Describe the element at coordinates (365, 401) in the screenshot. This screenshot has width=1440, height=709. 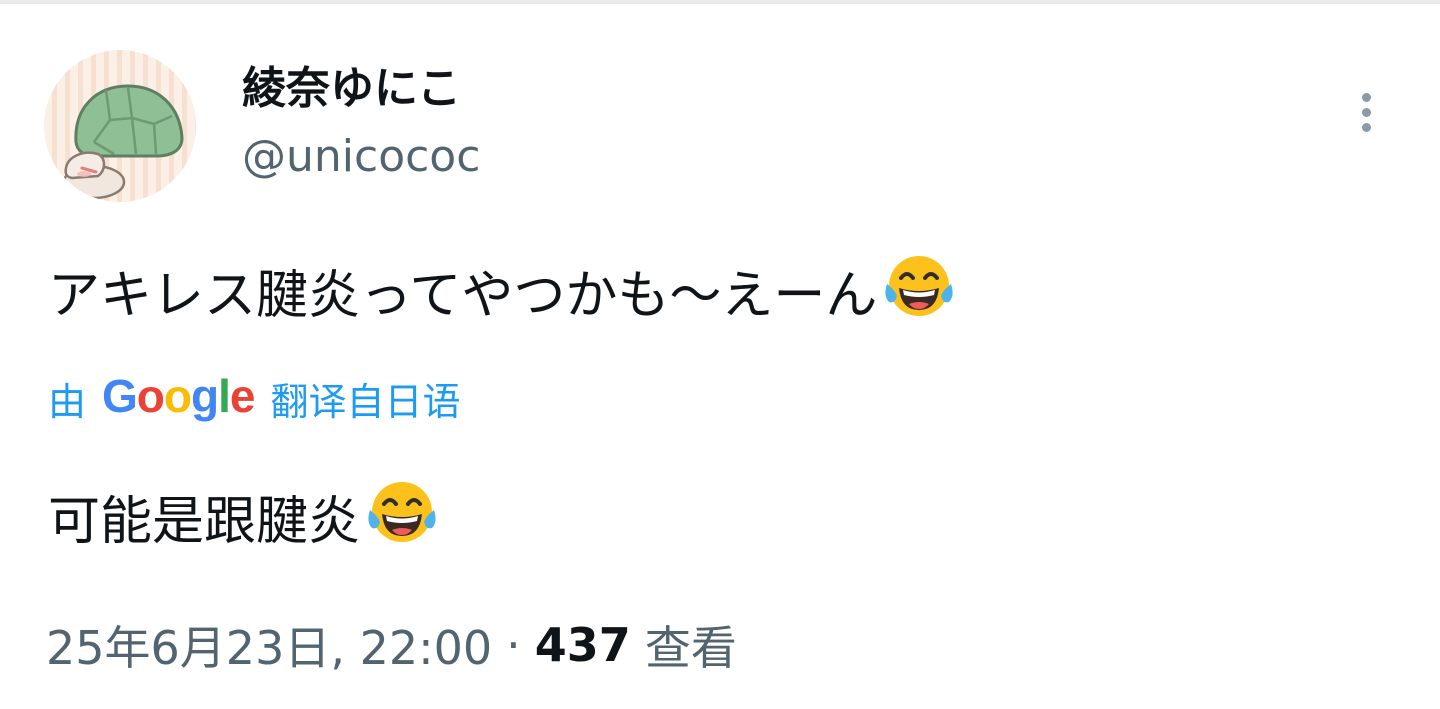
I see `translate-suffix: 翻译自日语` at that location.